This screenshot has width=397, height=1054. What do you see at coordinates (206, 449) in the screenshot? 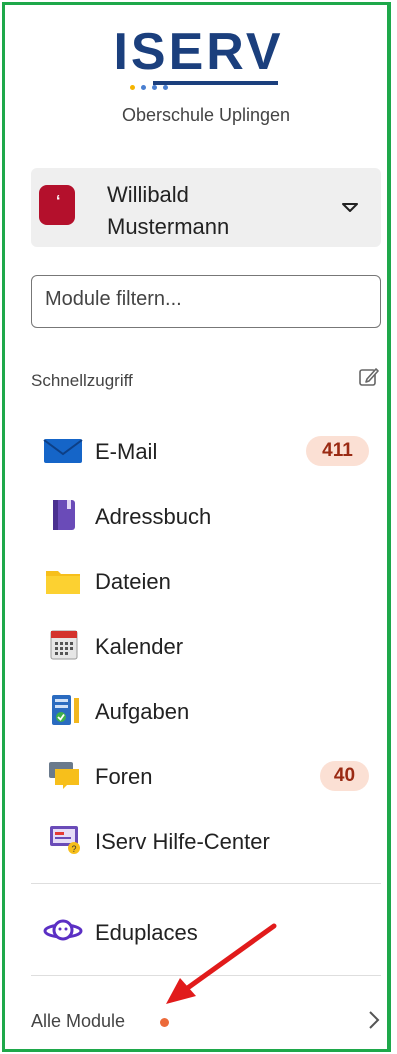
I see `nav-item-email: E-Mail 411` at bounding box center [206, 449].